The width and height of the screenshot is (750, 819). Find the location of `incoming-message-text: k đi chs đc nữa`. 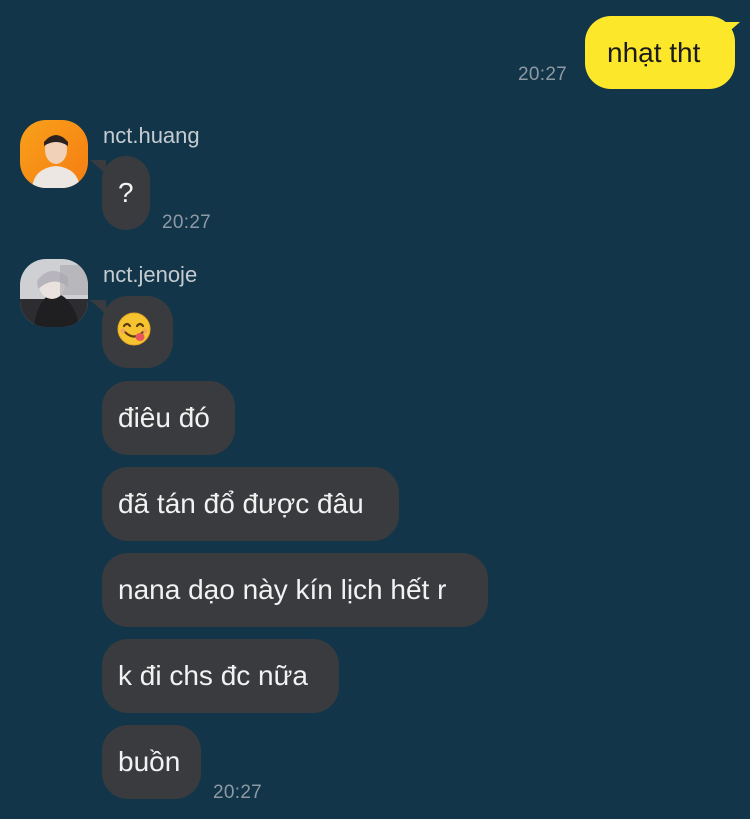

incoming-message-text: k đi chs đc nữa is located at coordinates (213, 675).